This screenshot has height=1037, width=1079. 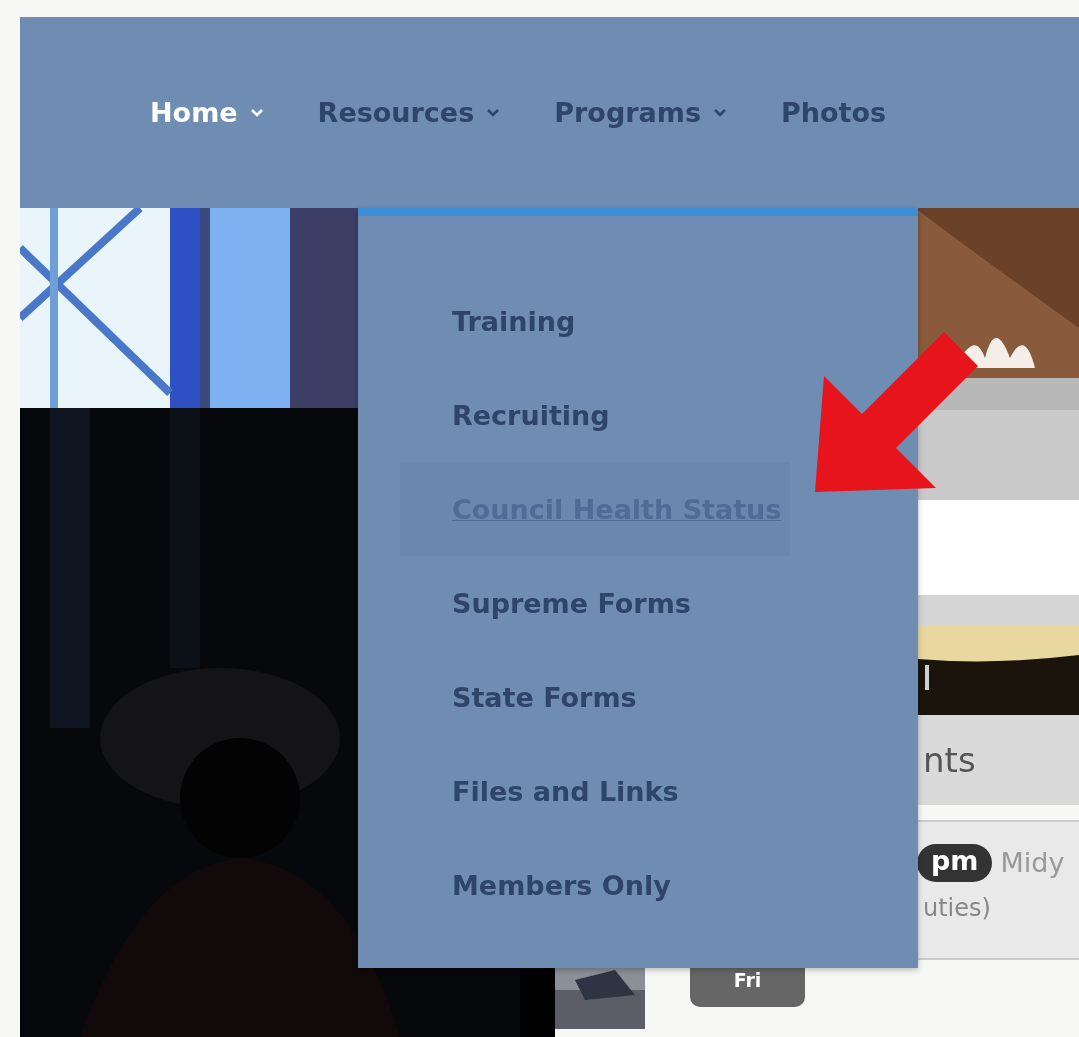 I want to click on nav-link: Resources, so click(x=409, y=112).